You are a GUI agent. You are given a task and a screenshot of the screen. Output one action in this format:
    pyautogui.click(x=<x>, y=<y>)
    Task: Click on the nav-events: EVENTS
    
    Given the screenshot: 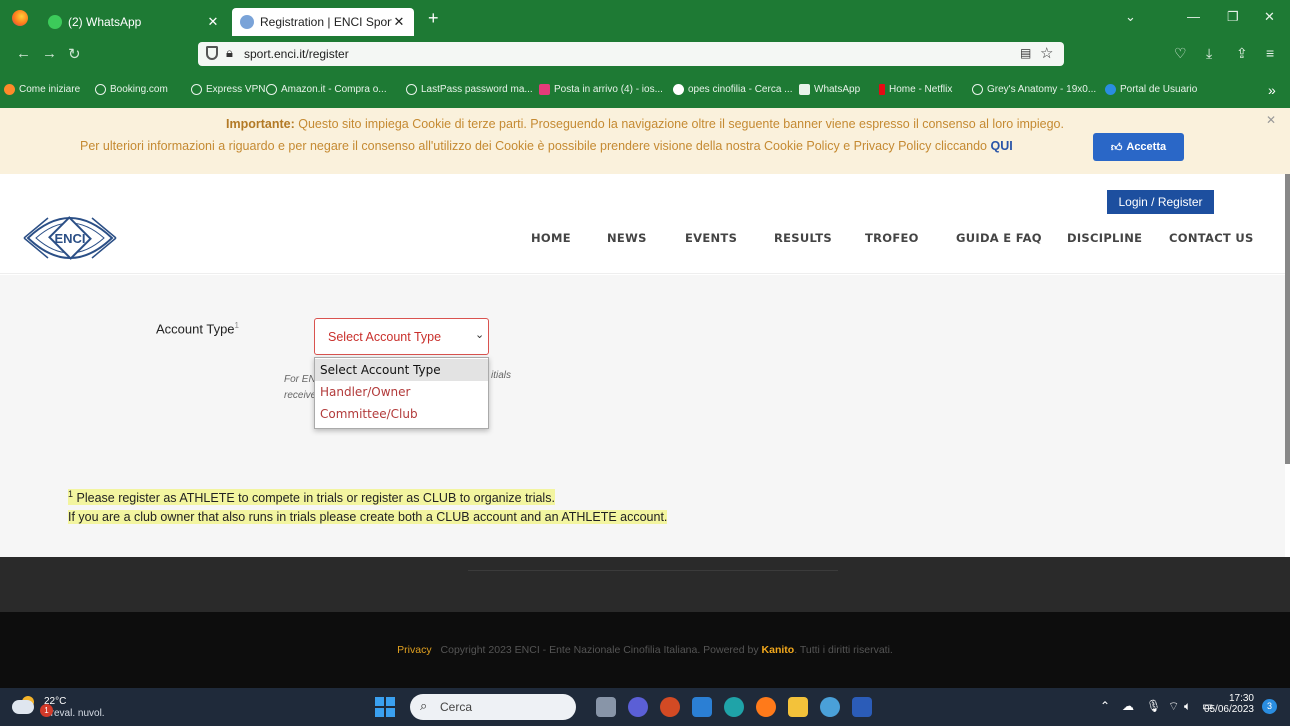 What is the action you would take?
    pyautogui.click(x=711, y=238)
    